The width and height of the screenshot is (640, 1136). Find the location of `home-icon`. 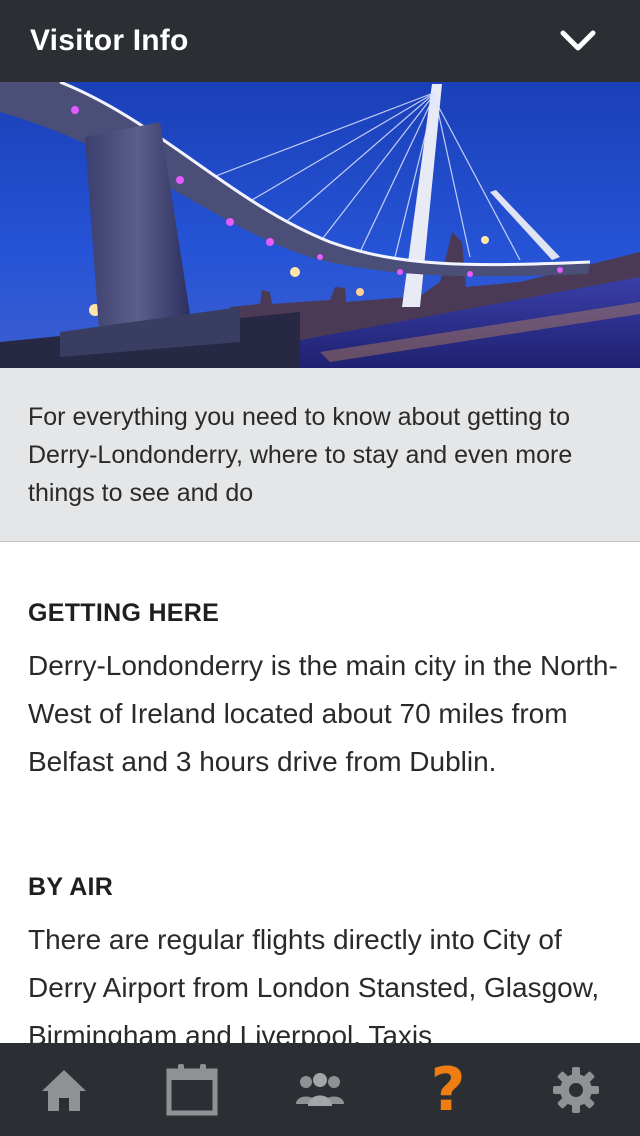

home-icon is located at coordinates (64, 1090).